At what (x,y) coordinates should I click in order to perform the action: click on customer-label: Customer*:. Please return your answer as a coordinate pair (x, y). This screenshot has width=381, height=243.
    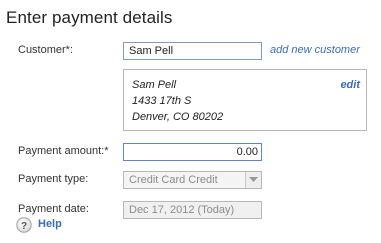
    Looking at the image, I should click on (46, 50).